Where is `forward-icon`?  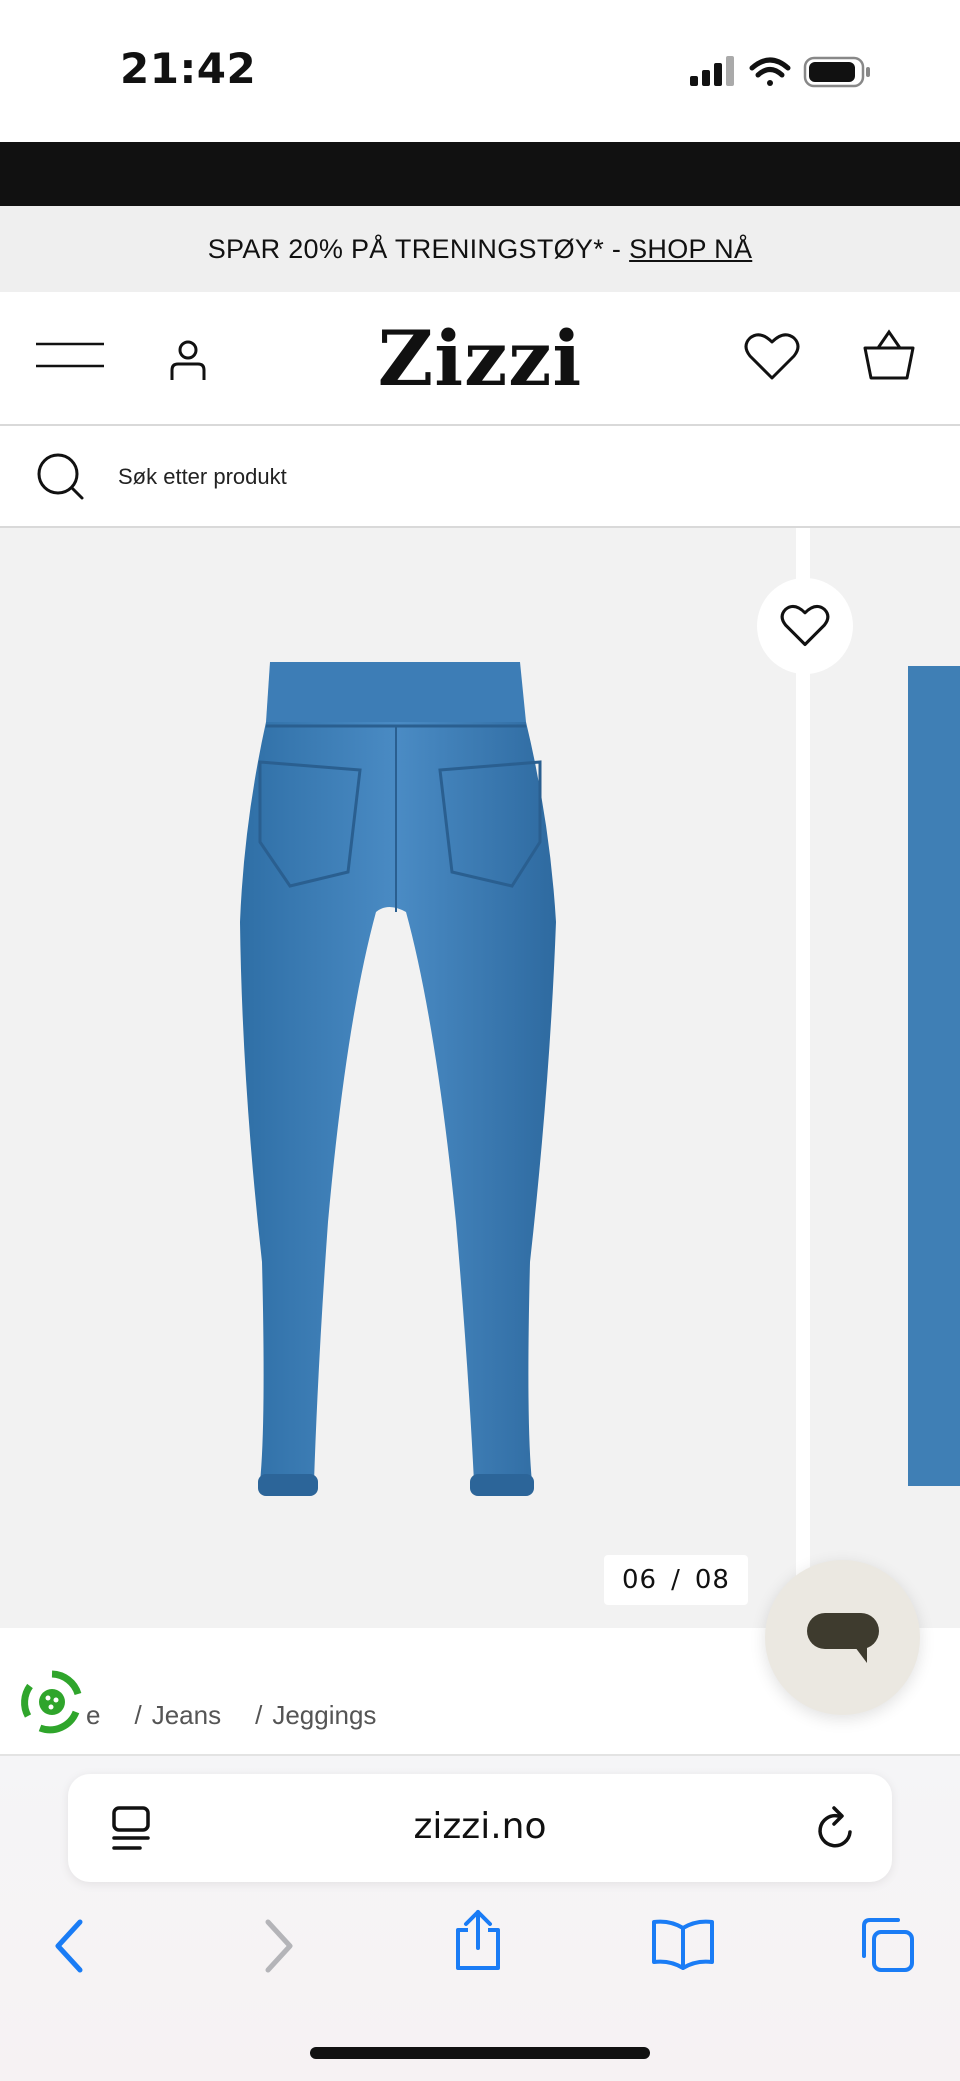 forward-icon is located at coordinates (279, 1946).